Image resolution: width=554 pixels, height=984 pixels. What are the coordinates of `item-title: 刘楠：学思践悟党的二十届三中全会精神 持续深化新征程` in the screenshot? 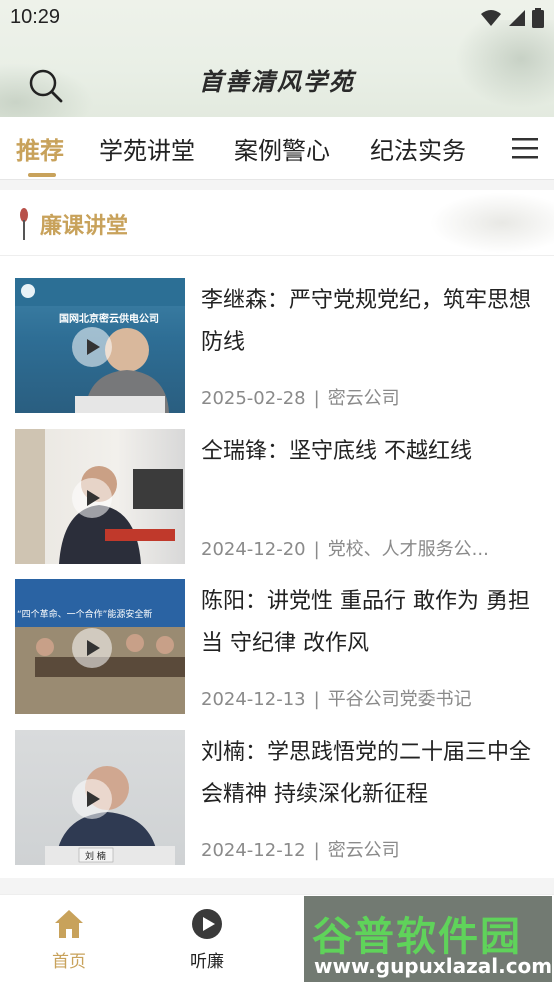 It's located at (366, 774).